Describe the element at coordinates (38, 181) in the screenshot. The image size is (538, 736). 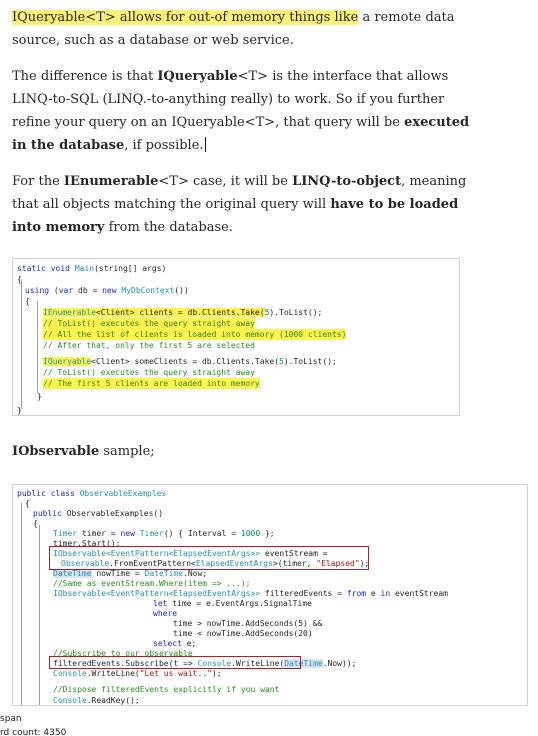
I see `paragraph-text: For the` at that location.